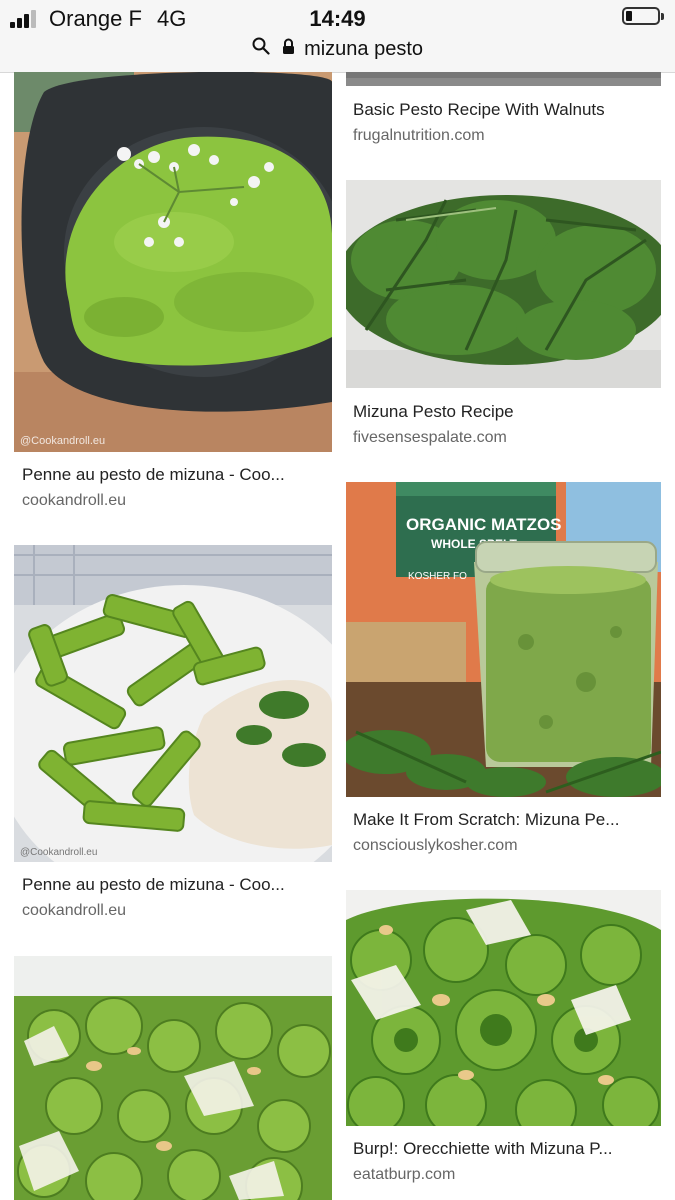 The height and width of the screenshot is (1200, 675). Describe the element at coordinates (503, 79) in the screenshot. I see `result-thumbnail-walnut-pesto` at that location.